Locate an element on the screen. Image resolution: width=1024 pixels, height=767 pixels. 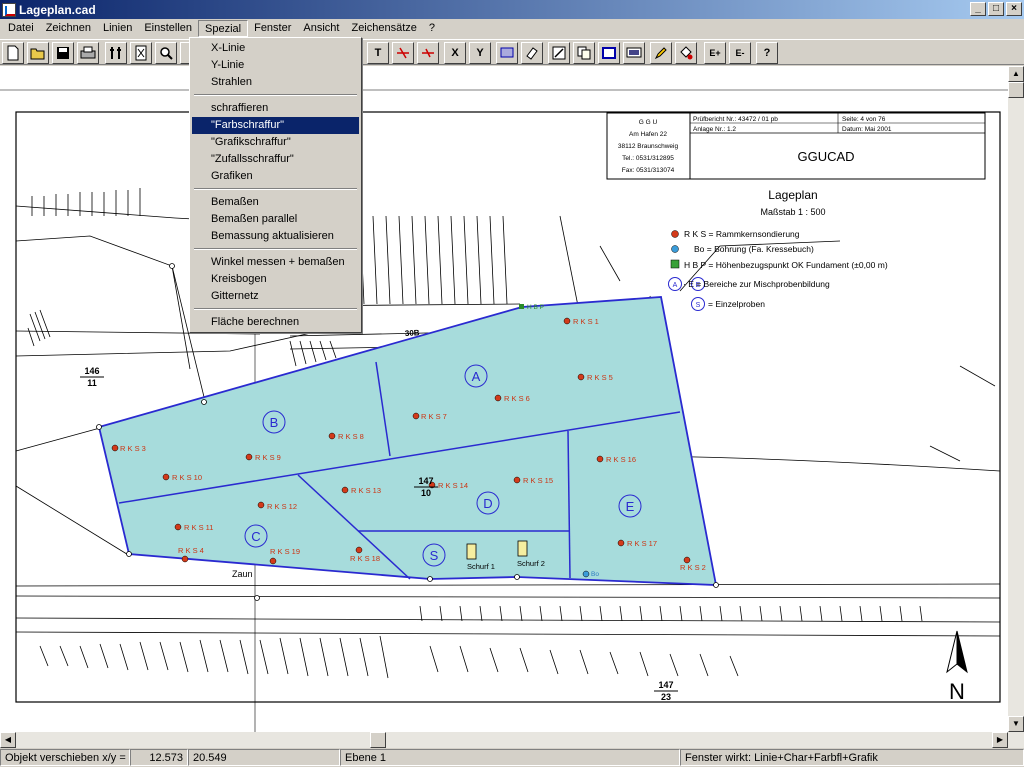
menu-datei: Datei is located at coordinates (21, 28).